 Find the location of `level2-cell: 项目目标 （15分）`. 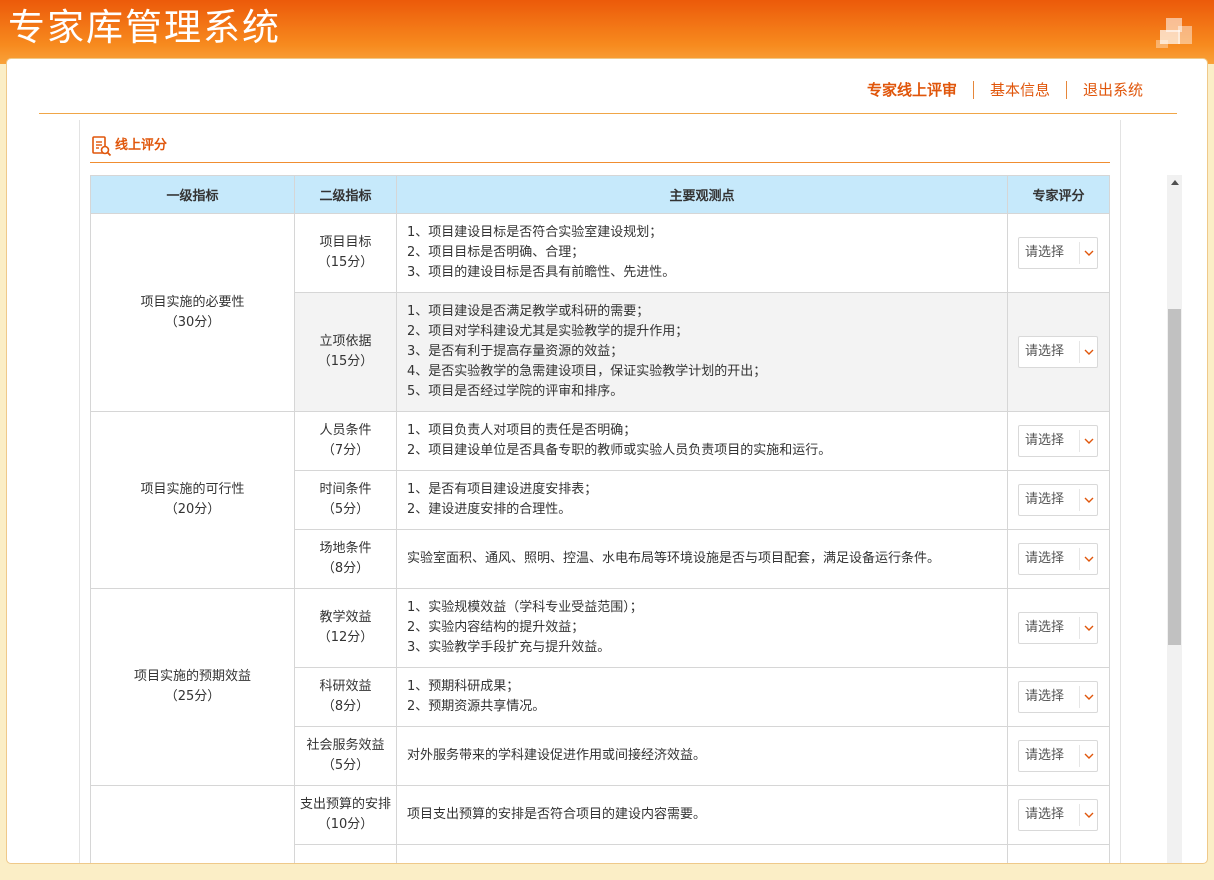

level2-cell: 项目目标 （15分） is located at coordinates (345, 253).